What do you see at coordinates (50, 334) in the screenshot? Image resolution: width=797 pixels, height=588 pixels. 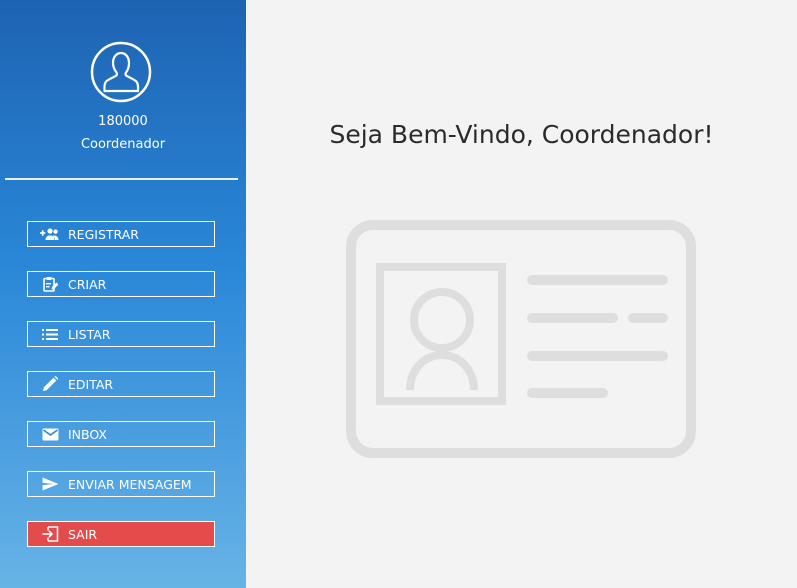 I see `list-icon` at bounding box center [50, 334].